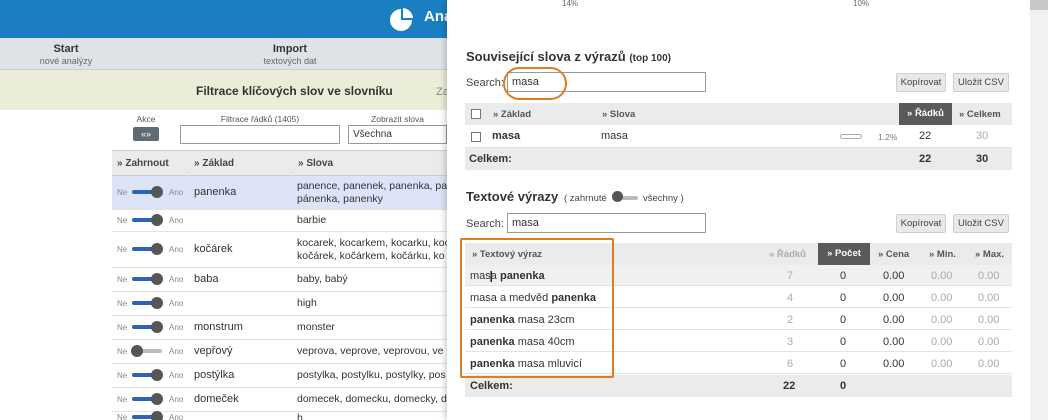 This screenshot has width=1048, height=420. I want to click on related-save-csv-button: Uložit CSV, so click(981, 82).